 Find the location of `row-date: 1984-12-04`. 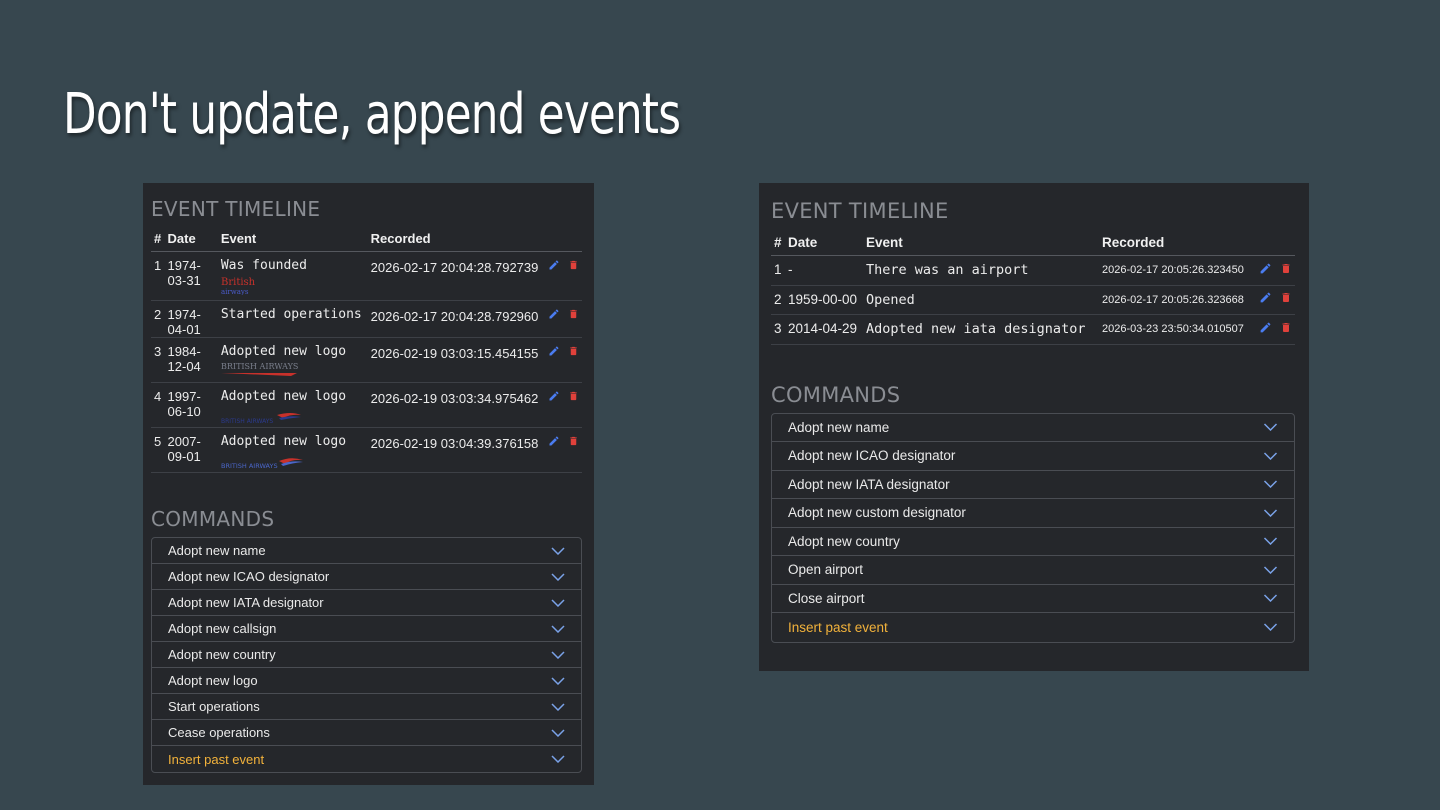

row-date: 1984-12-04 is located at coordinates (191, 360).